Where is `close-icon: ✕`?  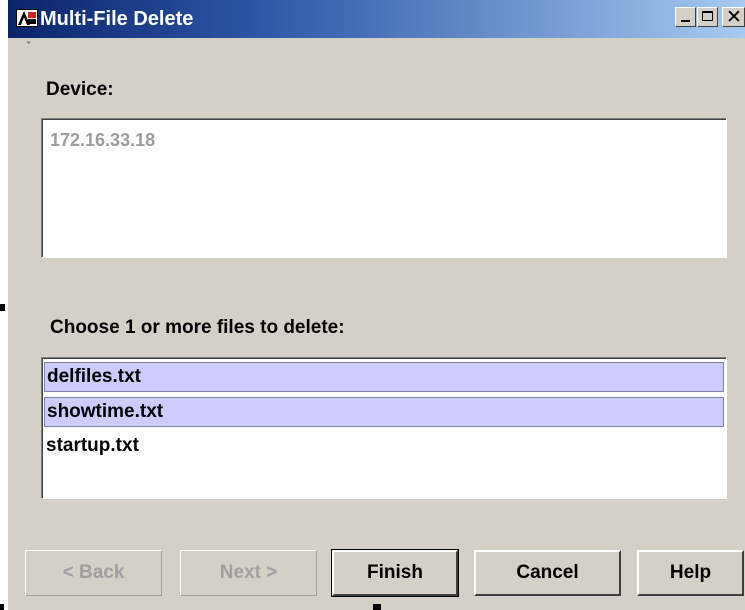
close-icon: ✕ is located at coordinates (734, 17).